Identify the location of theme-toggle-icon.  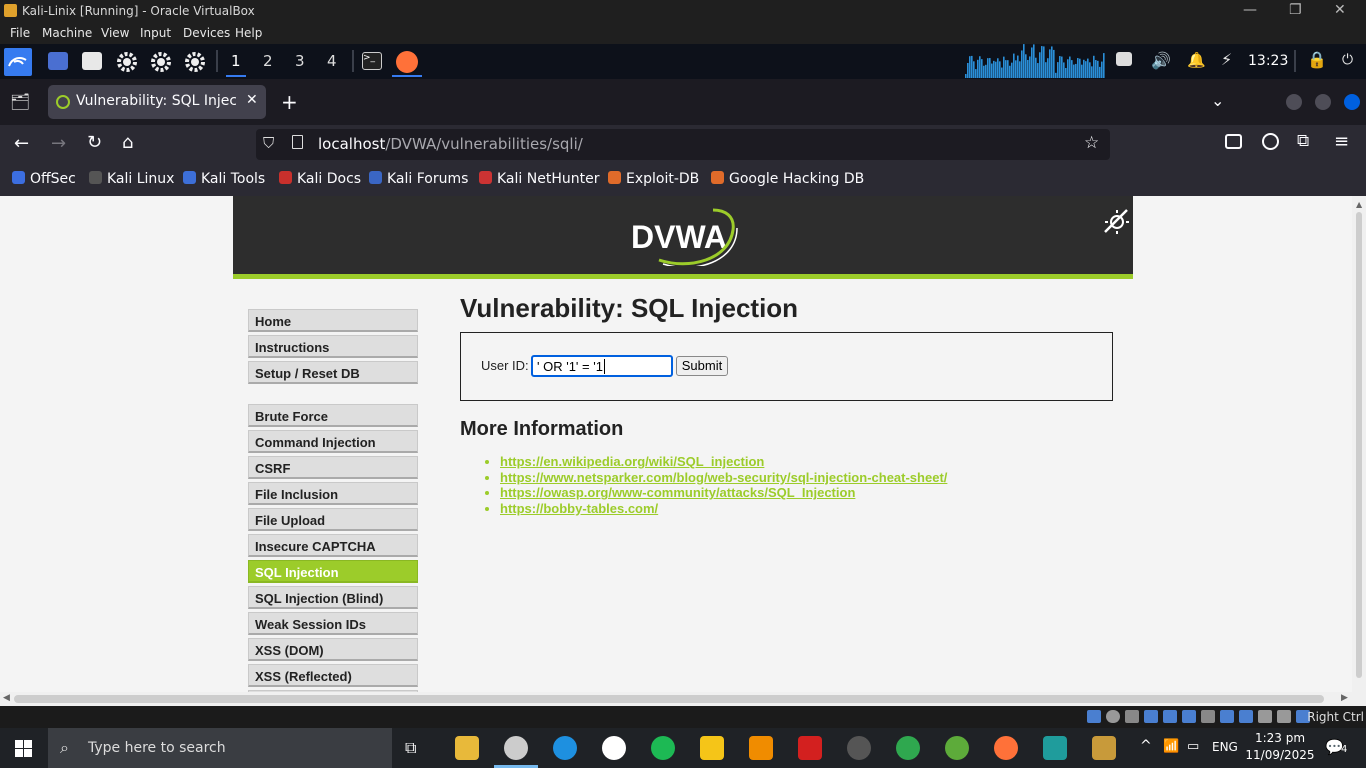
(1116, 221).